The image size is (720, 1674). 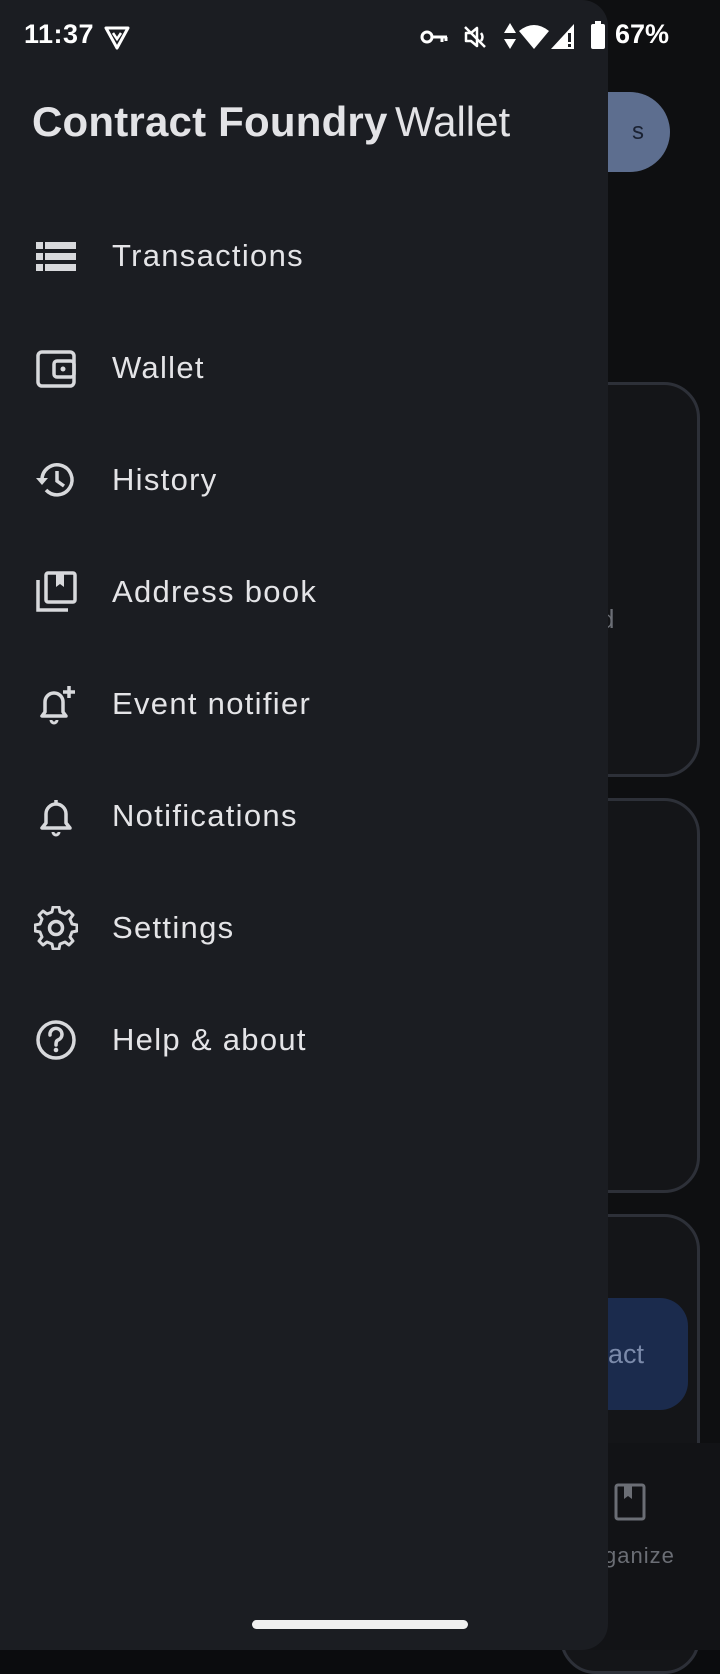 I want to click on wallet-icon, so click(x=56, y=368).